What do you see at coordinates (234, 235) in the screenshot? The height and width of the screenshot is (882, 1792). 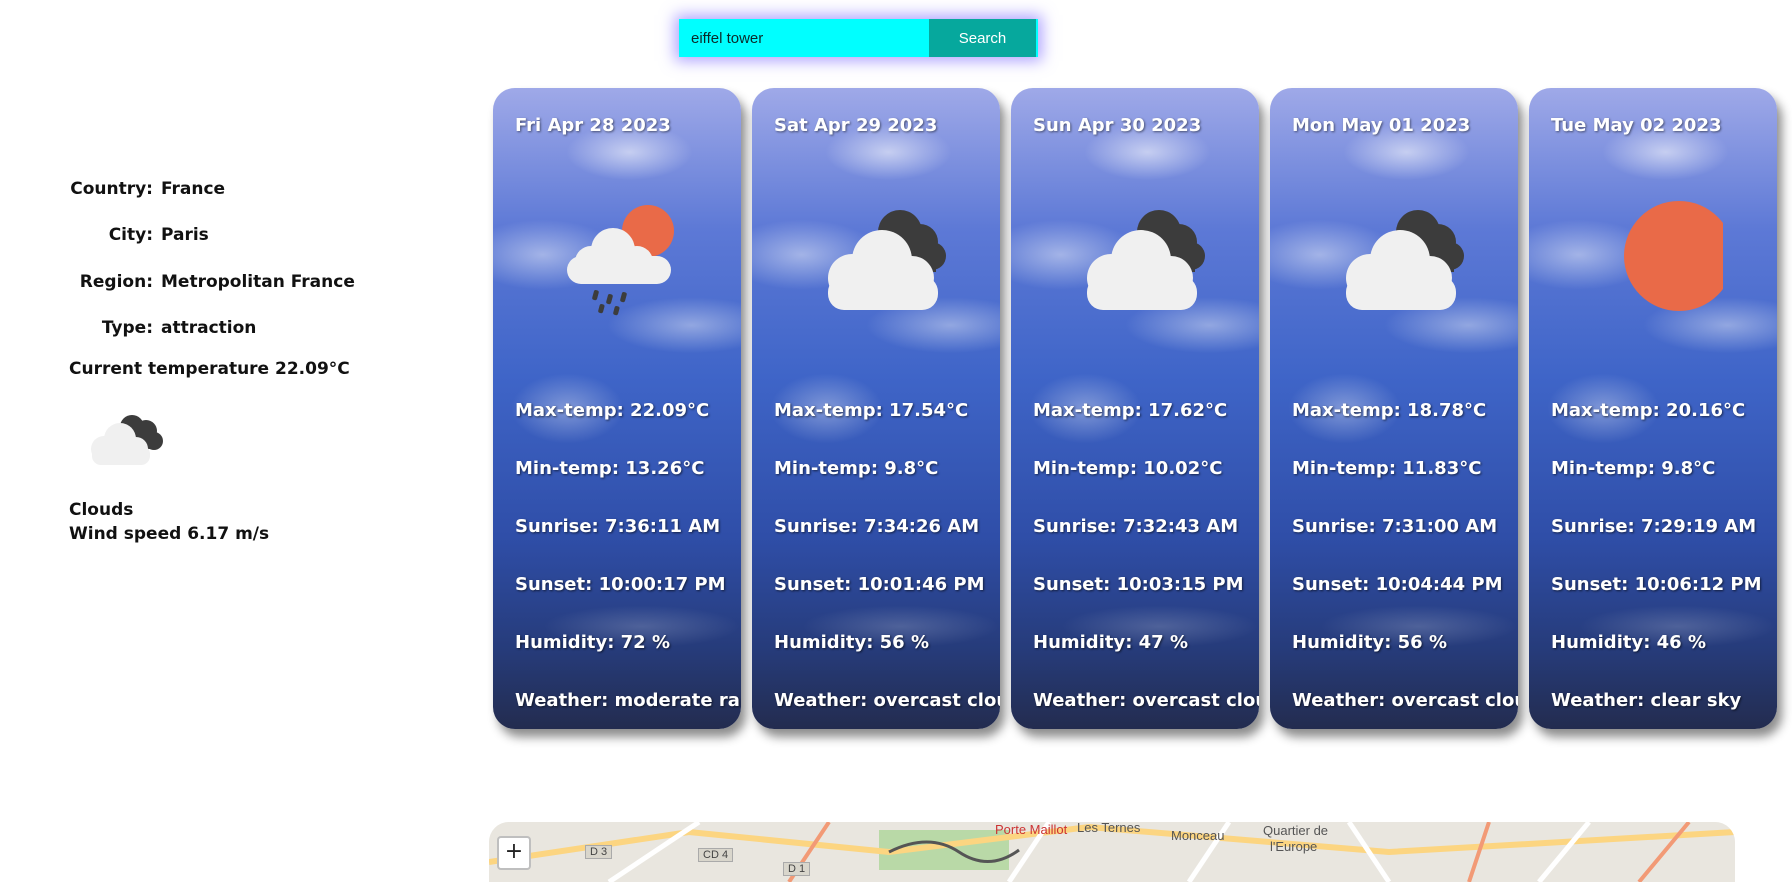 I see `city-row: City: Paris` at bounding box center [234, 235].